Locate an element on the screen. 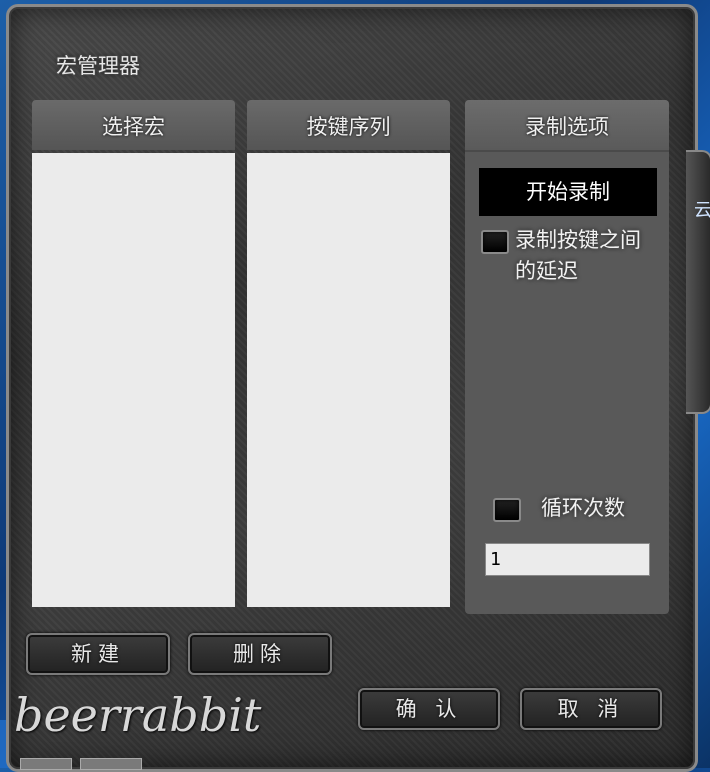 This screenshot has height=772, width=710. side-tab-label: 云 is located at coordinates (702, 210).